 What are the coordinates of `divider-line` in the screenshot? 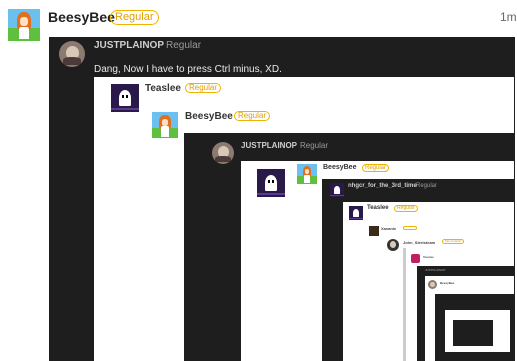 It's located at (404, 304).